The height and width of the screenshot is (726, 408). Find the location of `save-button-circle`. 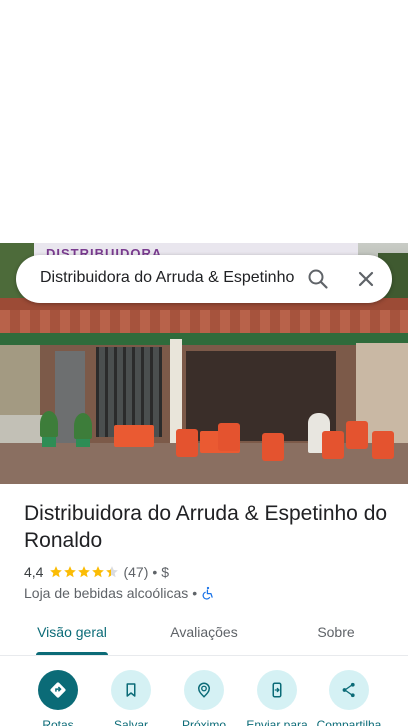

save-button-circle is located at coordinates (131, 690).